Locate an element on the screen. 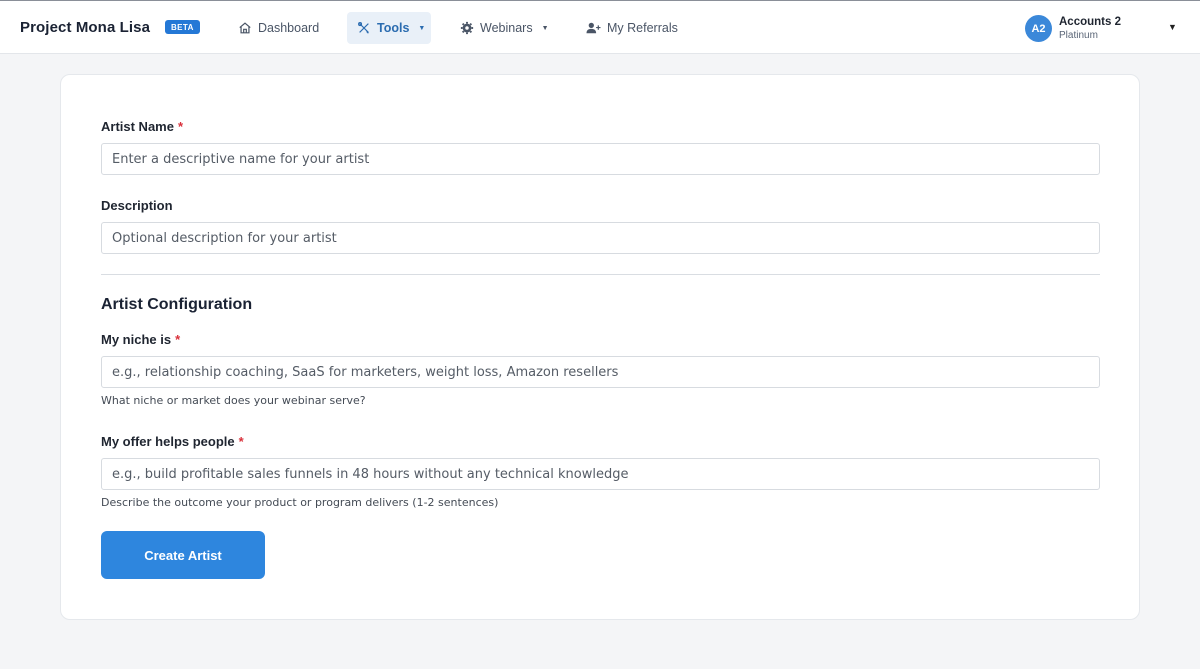  home-icon is located at coordinates (245, 28).